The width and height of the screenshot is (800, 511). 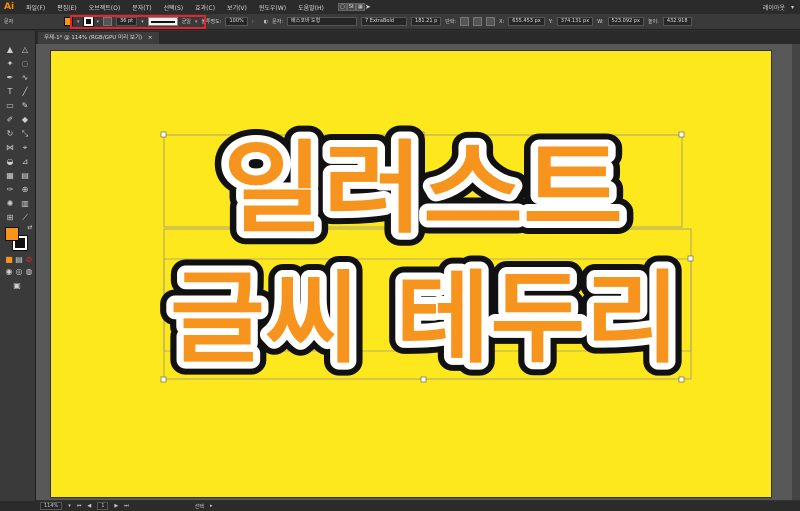 I want to click on color-mode-icon: ■, so click(x=9, y=260).